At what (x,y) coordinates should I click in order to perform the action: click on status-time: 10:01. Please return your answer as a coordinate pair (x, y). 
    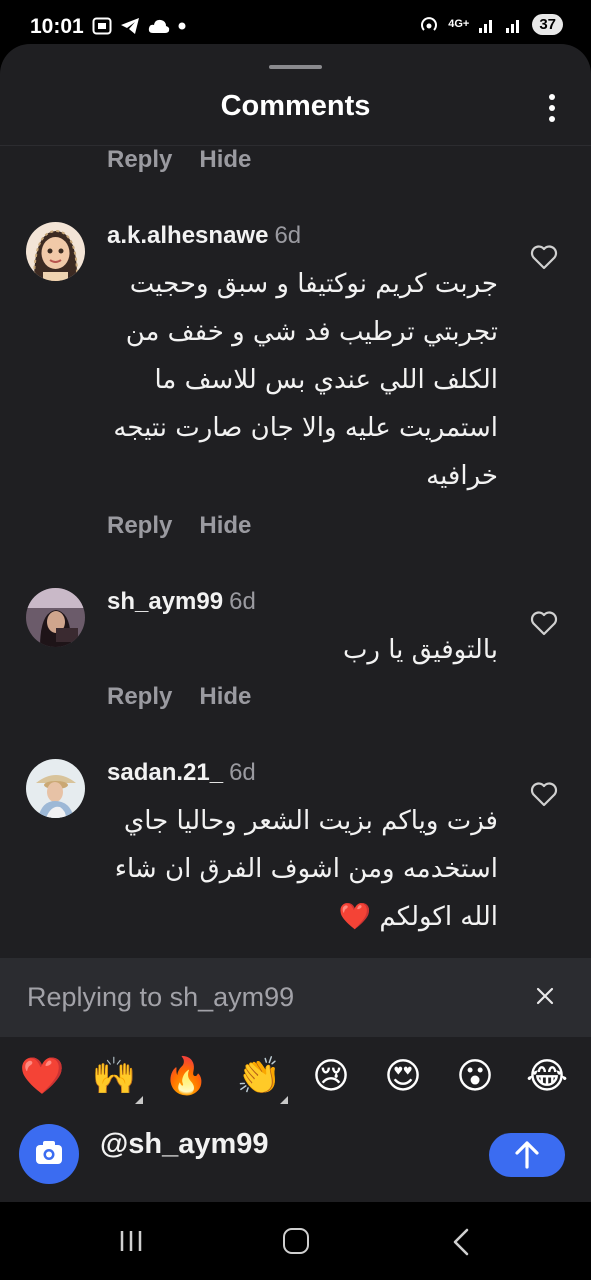
    Looking at the image, I should click on (57, 26).